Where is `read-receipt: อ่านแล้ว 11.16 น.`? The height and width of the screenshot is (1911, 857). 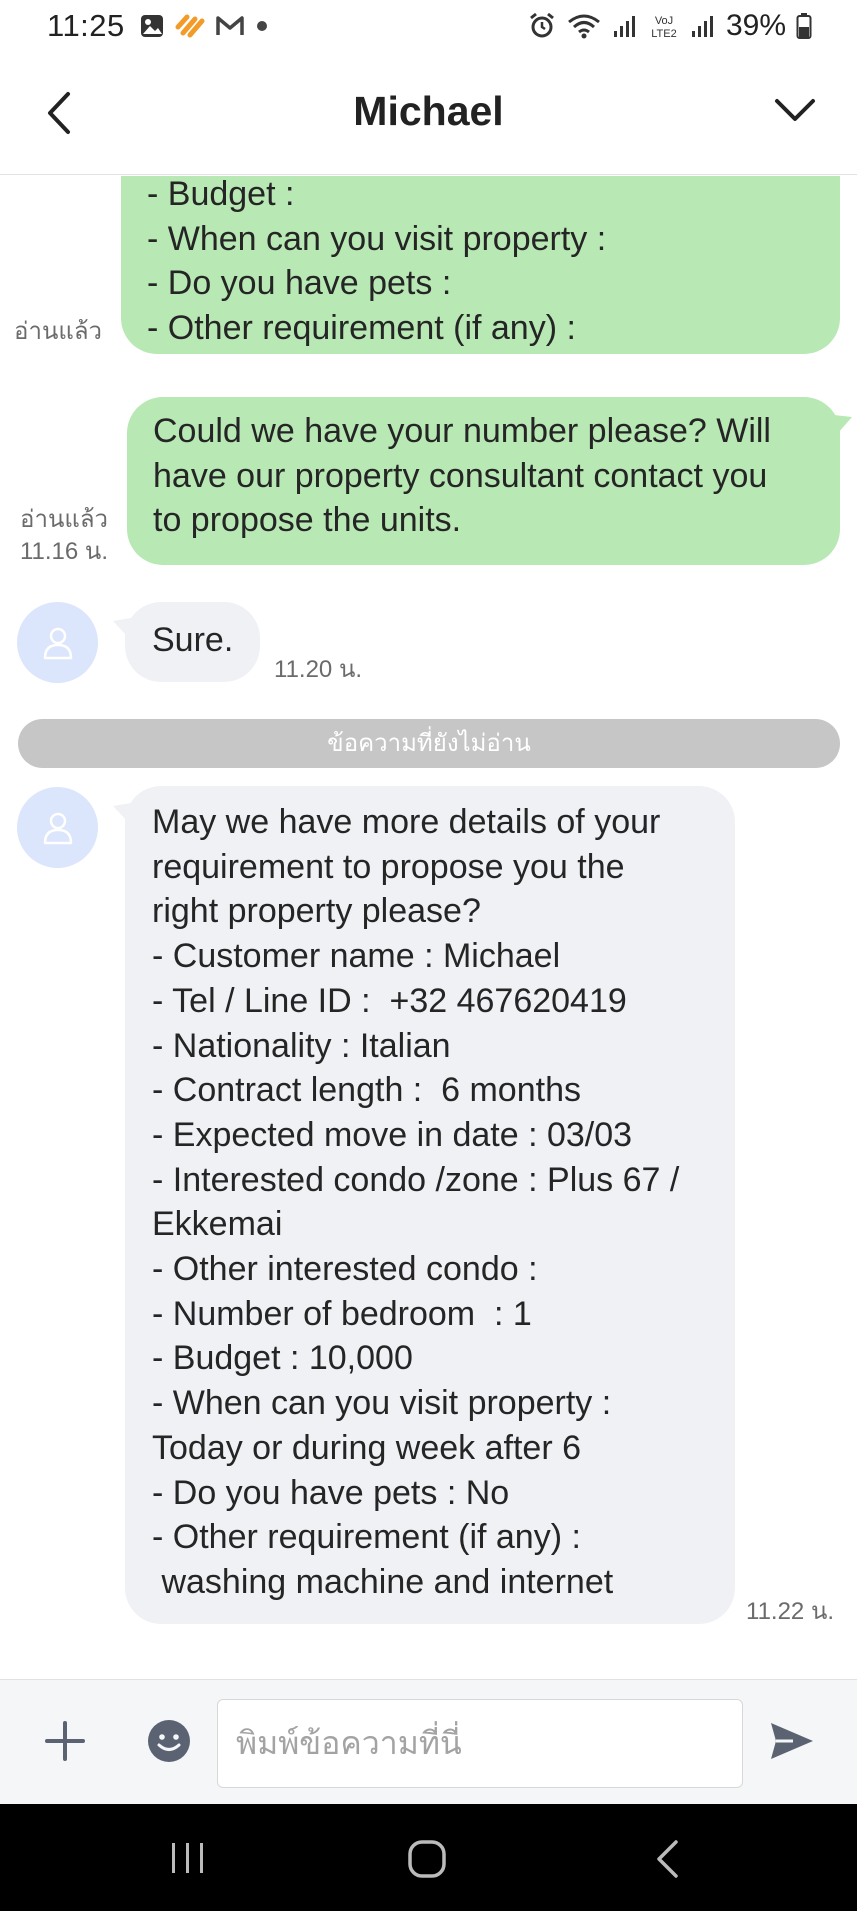 read-receipt: อ่านแล้ว 11.16 น. is located at coordinates (57, 536).